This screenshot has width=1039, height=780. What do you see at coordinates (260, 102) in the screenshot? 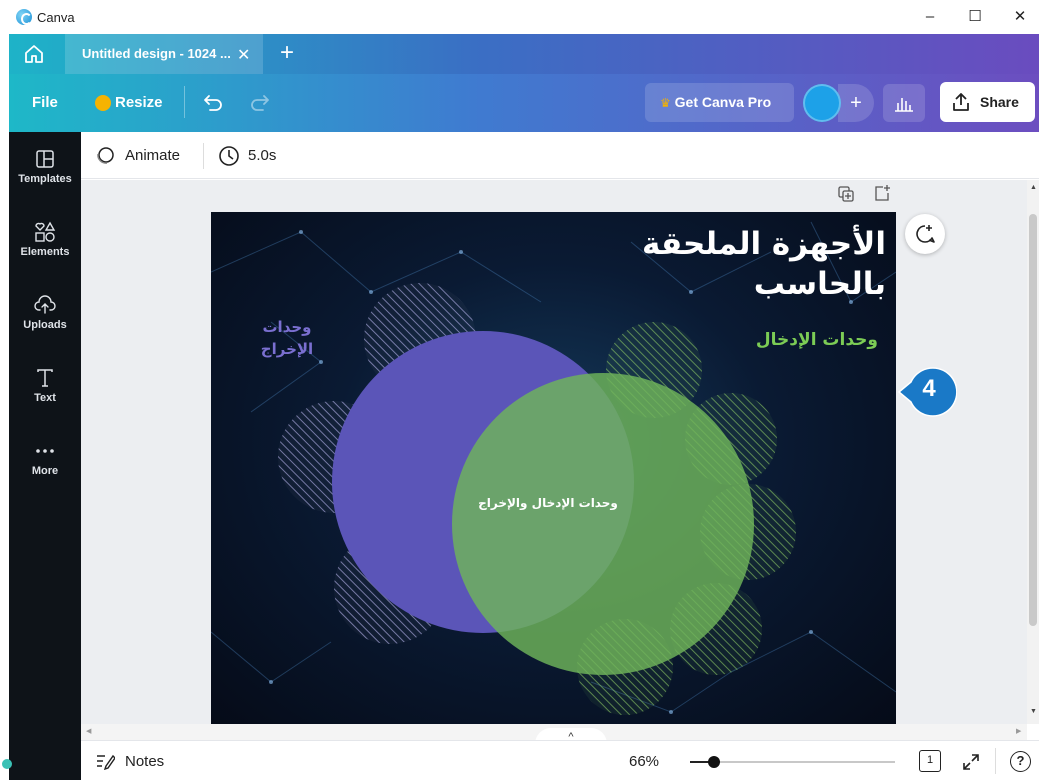
I see `redo-icon` at bounding box center [260, 102].